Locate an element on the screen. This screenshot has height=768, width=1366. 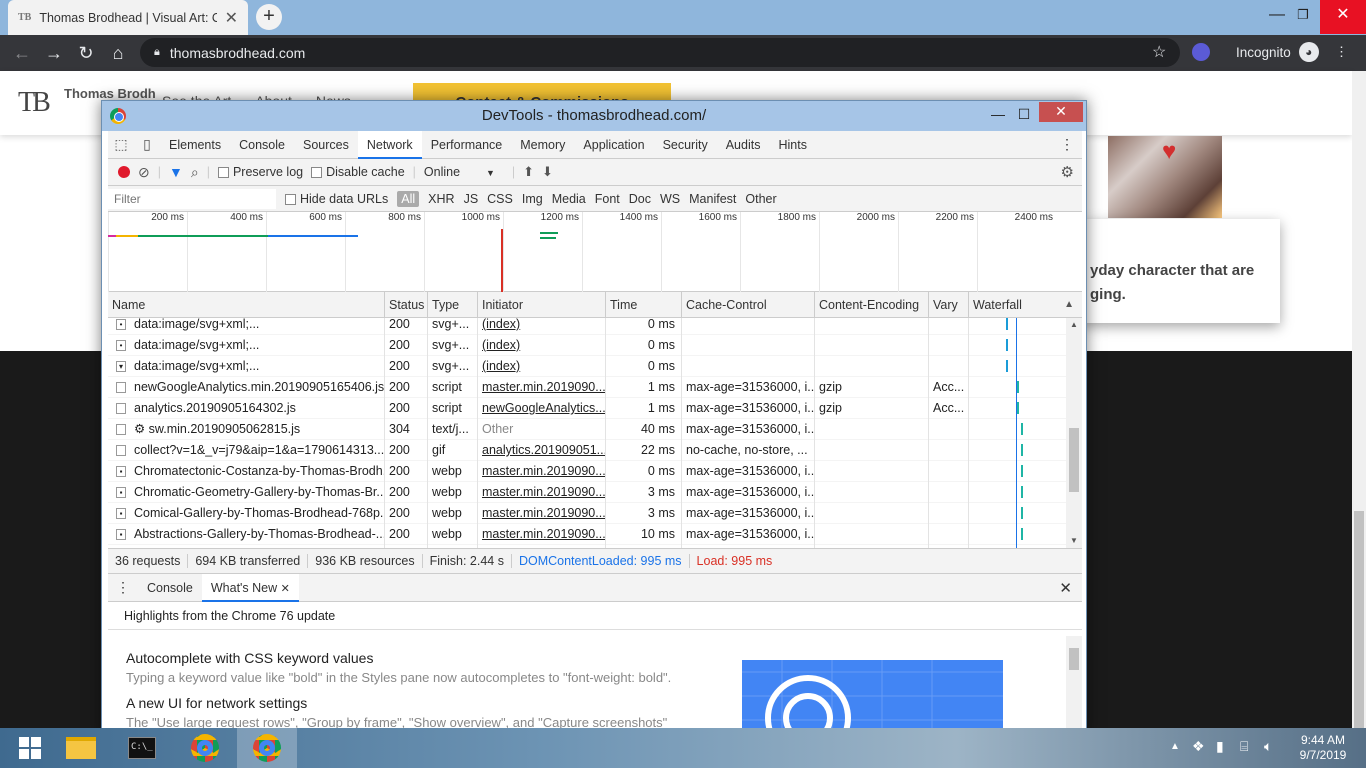
tab-security: Security is located at coordinates (685, 145).